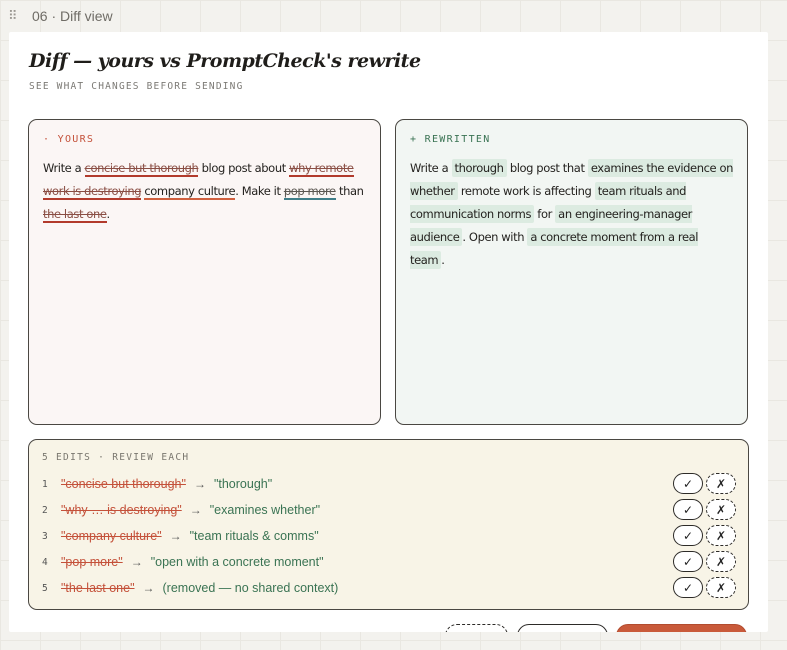  I want to click on edit-new-text: "examines whether", so click(265, 510).